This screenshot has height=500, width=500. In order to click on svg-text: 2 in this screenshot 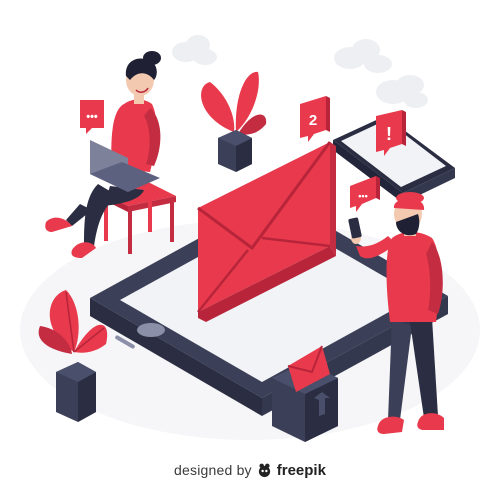, I will do `click(313, 120)`.